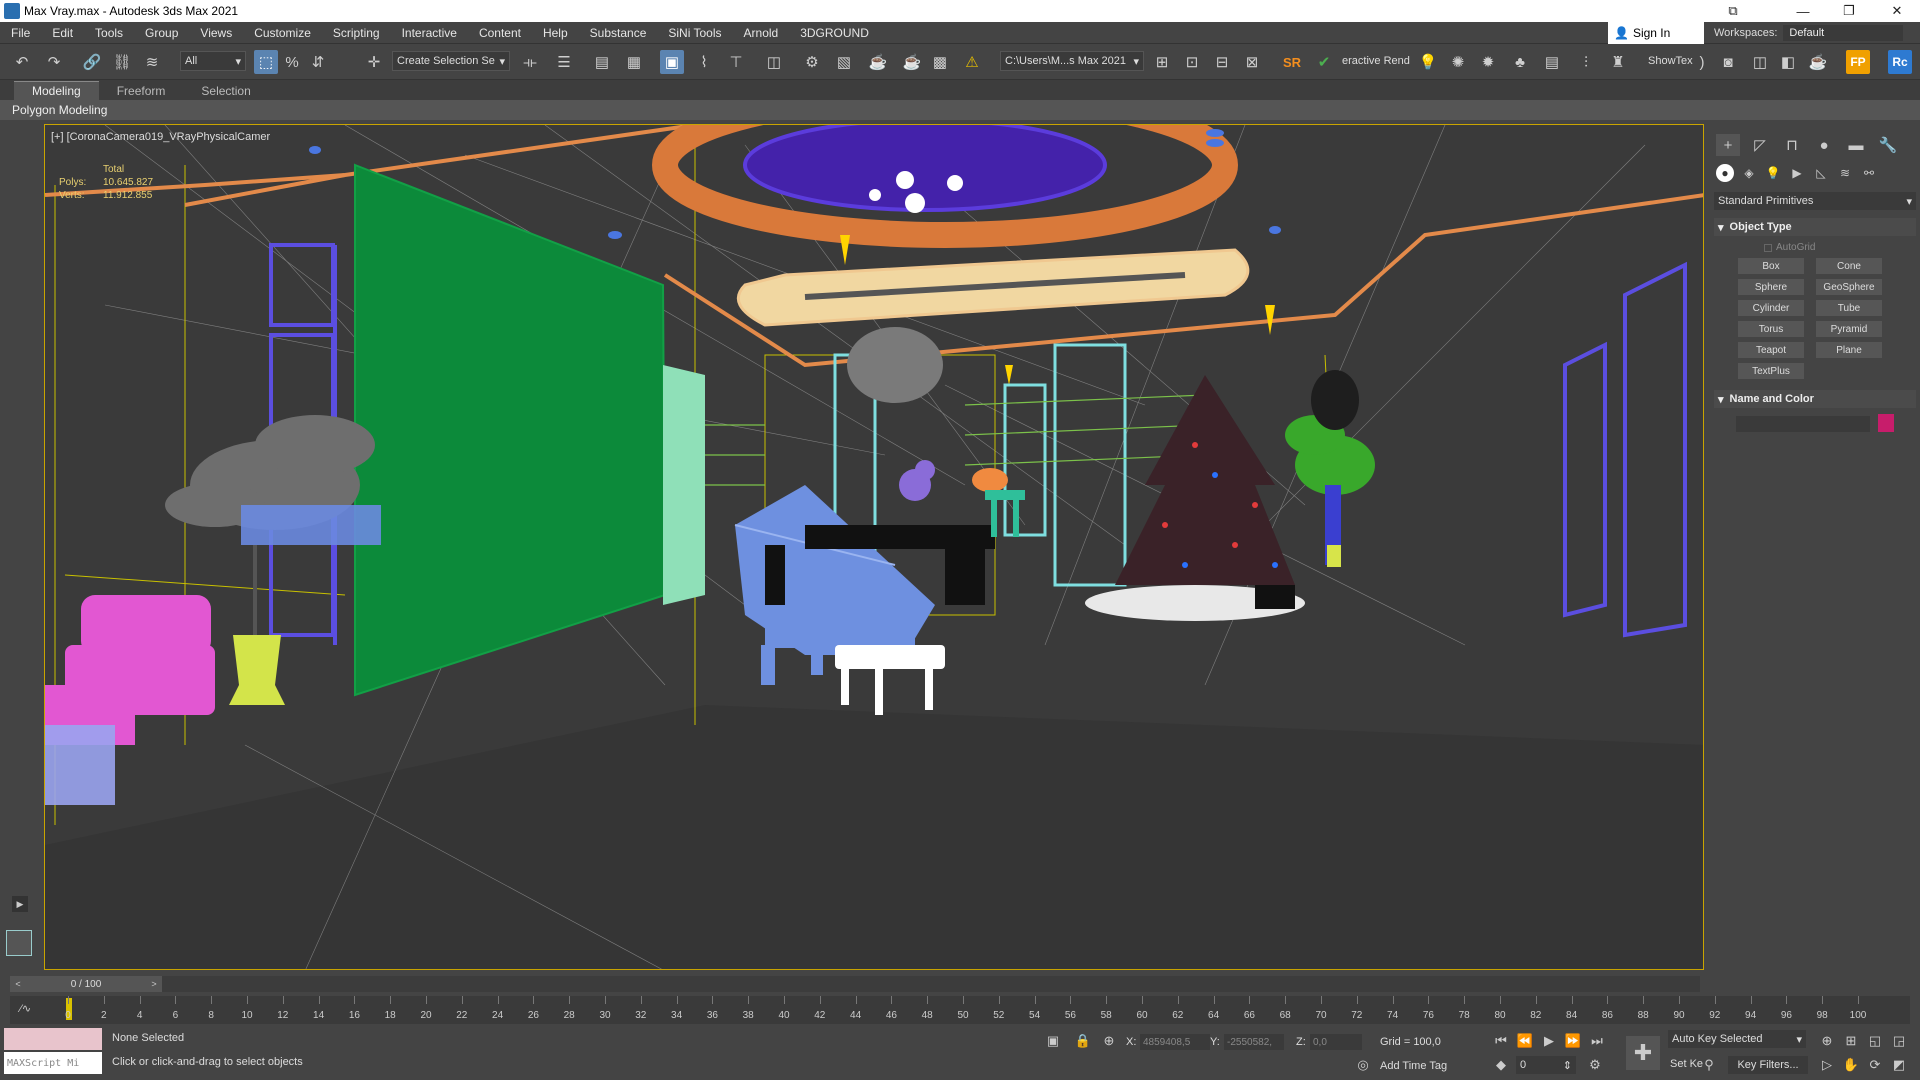 The width and height of the screenshot is (1920, 1080). What do you see at coordinates (834, 33) in the screenshot?
I see `menu-3dground: 3DGROUND` at bounding box center [834, 33].